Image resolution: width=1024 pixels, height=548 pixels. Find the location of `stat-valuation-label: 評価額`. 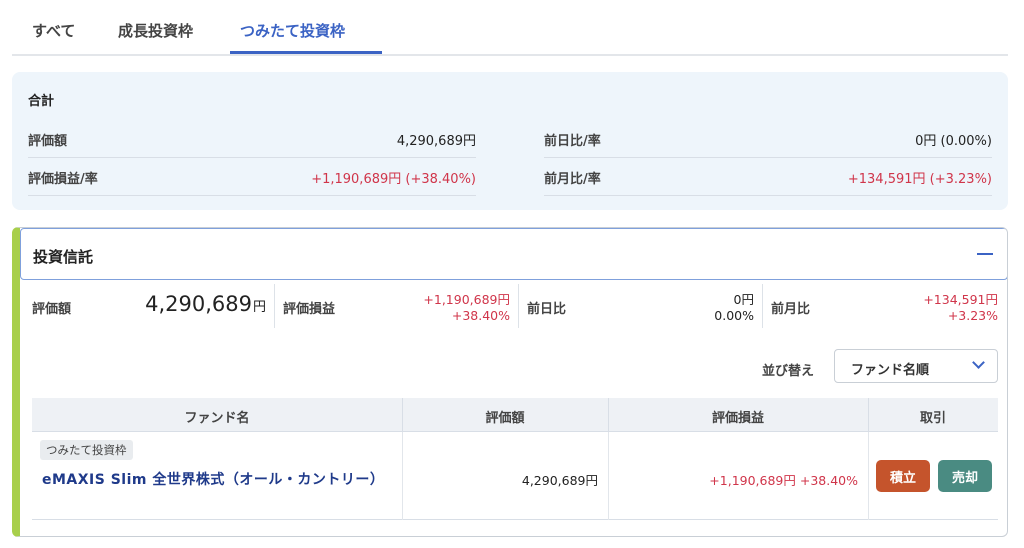

stat-valuation-label: 評価額 is located at coordinates (52, 309).